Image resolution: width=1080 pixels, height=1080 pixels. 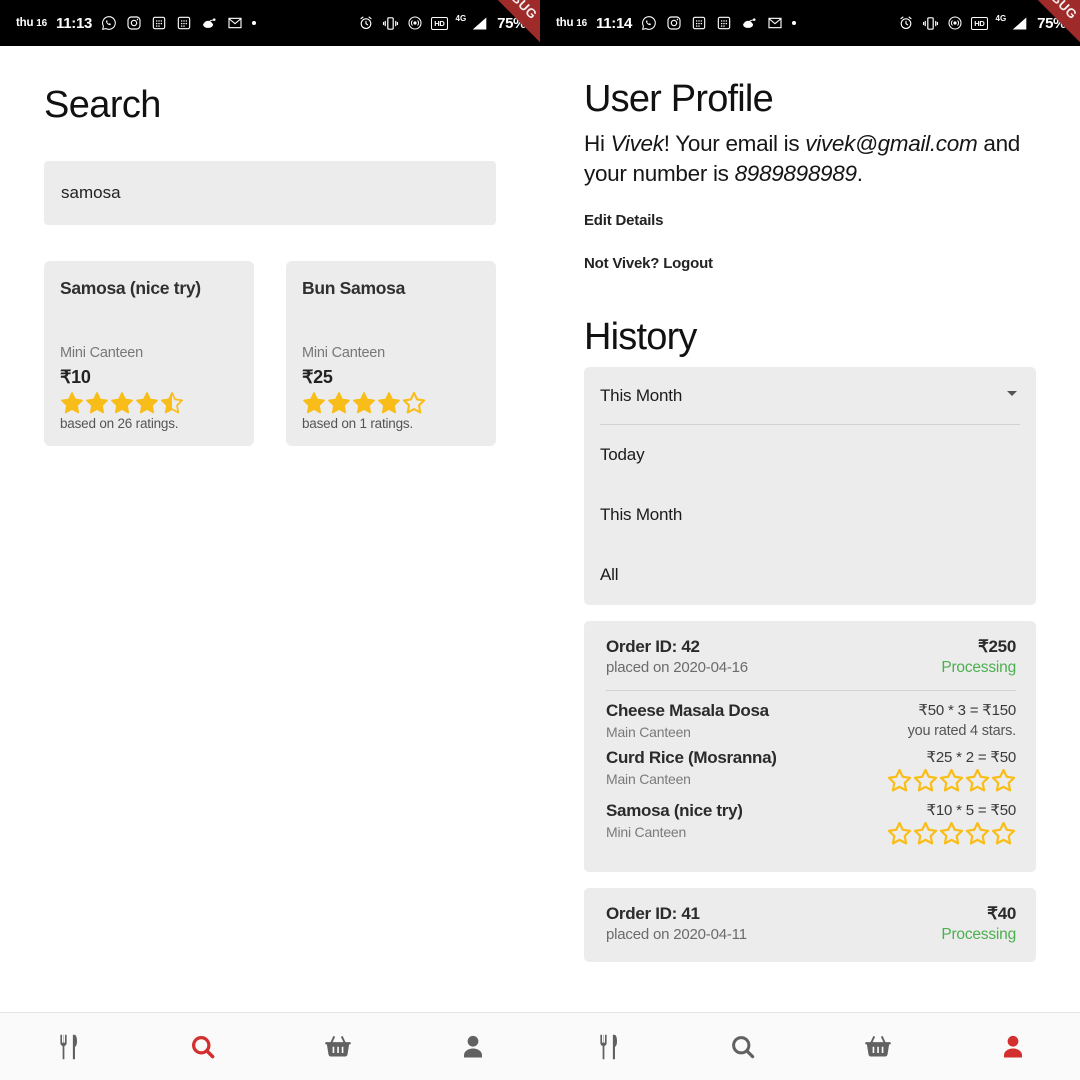 I want to click on signal-bars-icon, so click(x=1019, y=23).